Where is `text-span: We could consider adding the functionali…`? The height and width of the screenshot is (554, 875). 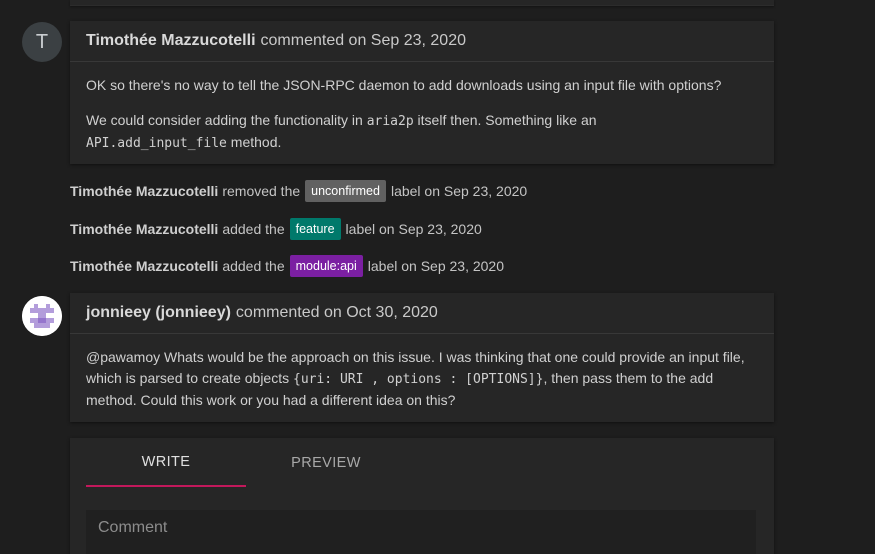
text-span: We could consider adding the functionali… is located at coordinates (226, 119).